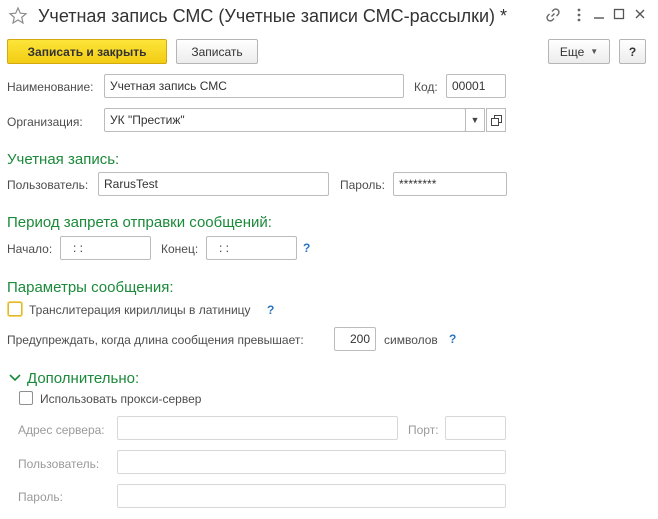  I want to click on chevron-down-icon, so click(15, 379).